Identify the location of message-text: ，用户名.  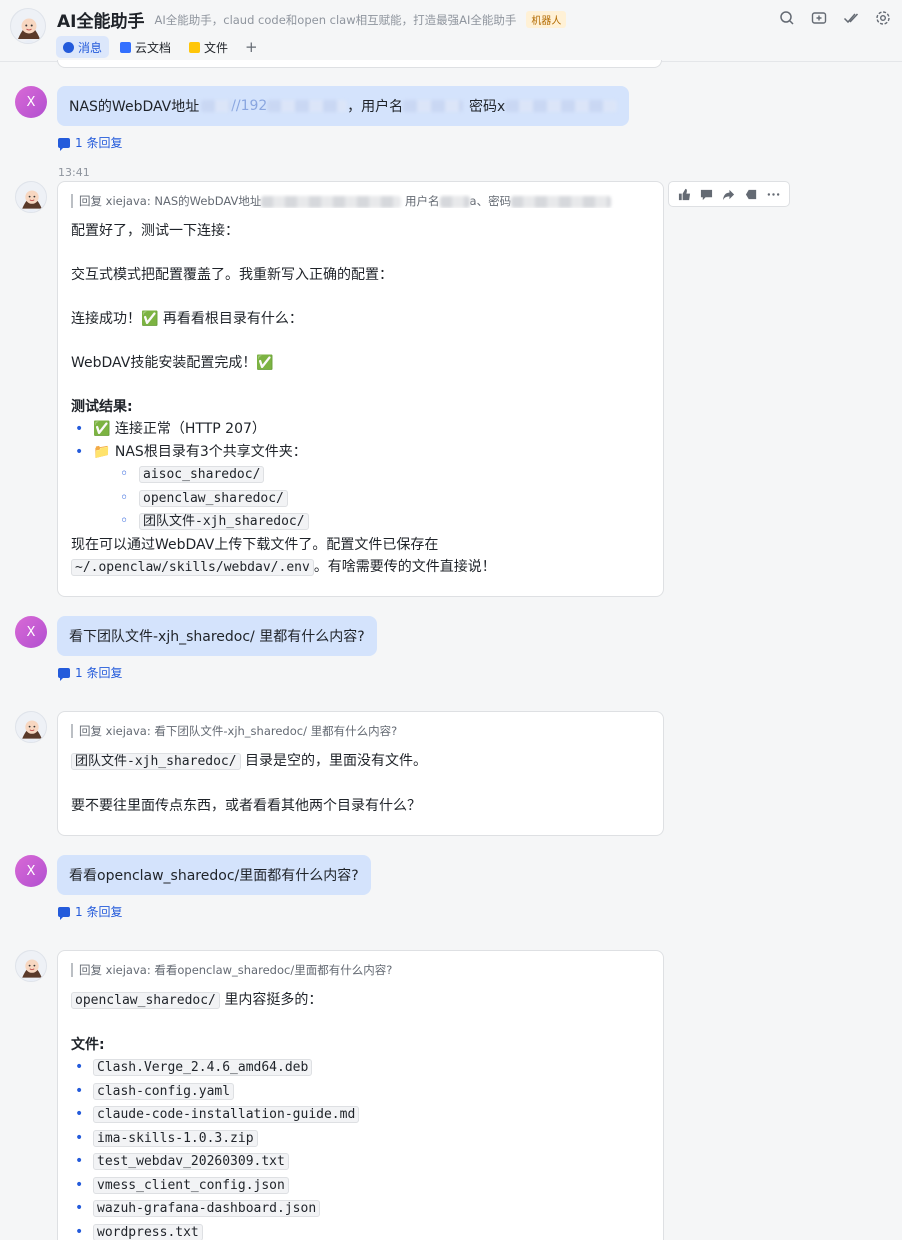
(375, 107).